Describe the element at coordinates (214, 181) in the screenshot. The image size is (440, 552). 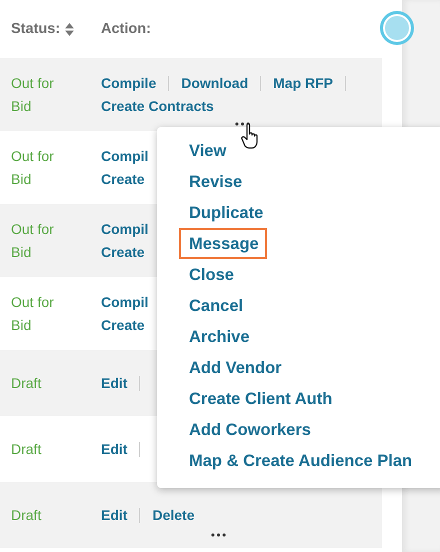
I see `menu-item: Revise` at that location.